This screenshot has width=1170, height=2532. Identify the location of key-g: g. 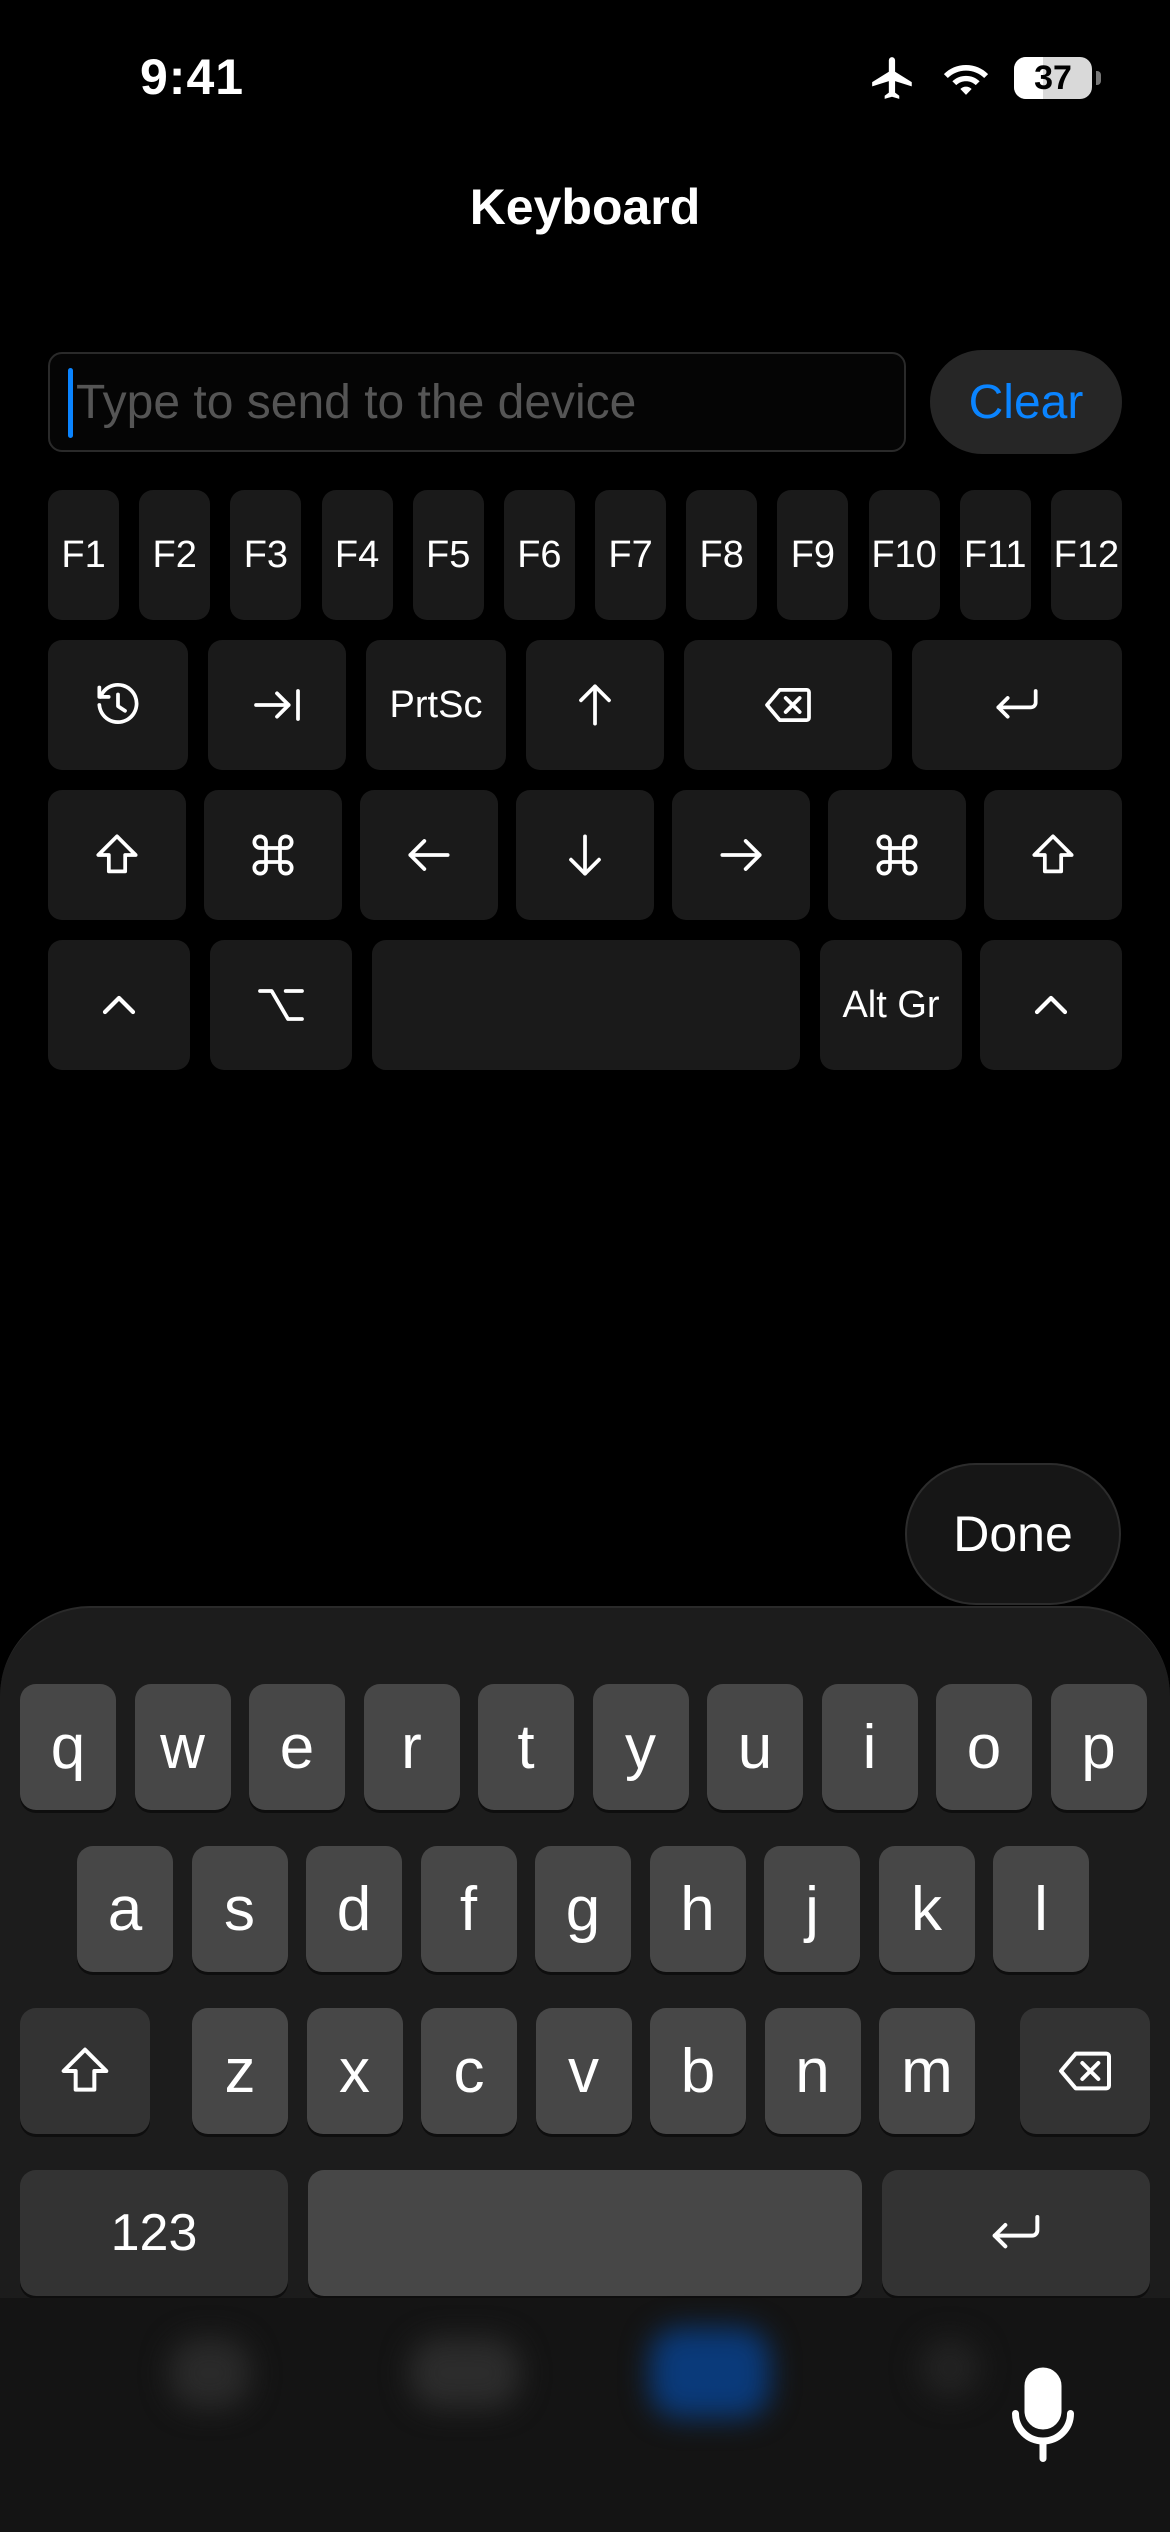
(583, 1909).